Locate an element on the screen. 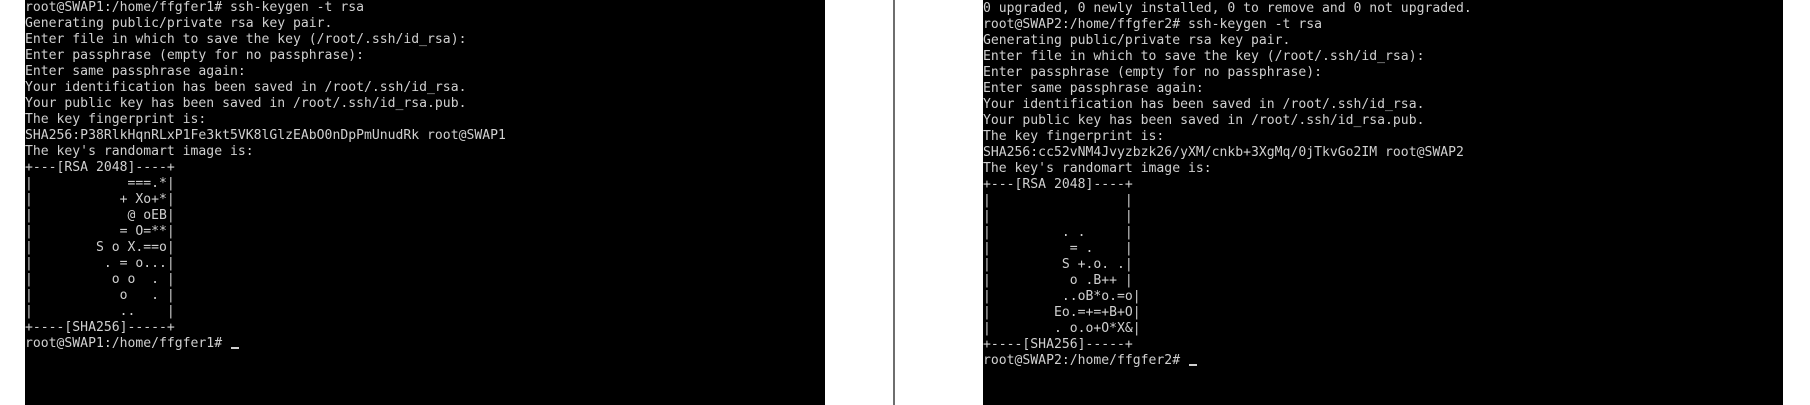 This screenshot has width=1810, height=405. terminal-left-line: +----[SHA256]-----+ is located at coordinates (100, 327).